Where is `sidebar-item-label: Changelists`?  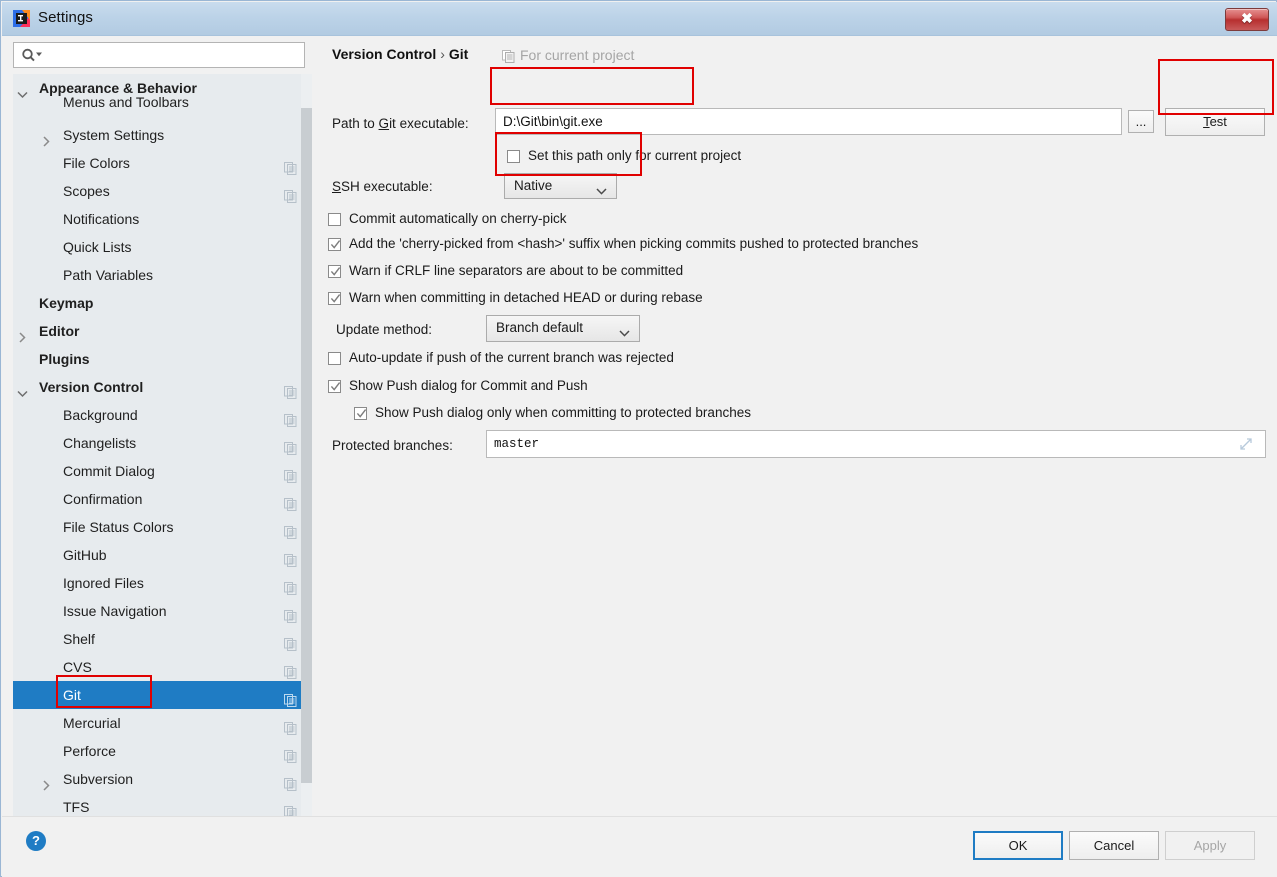 sidebar-item-label: Changelists is located at coordinates (100, 443).